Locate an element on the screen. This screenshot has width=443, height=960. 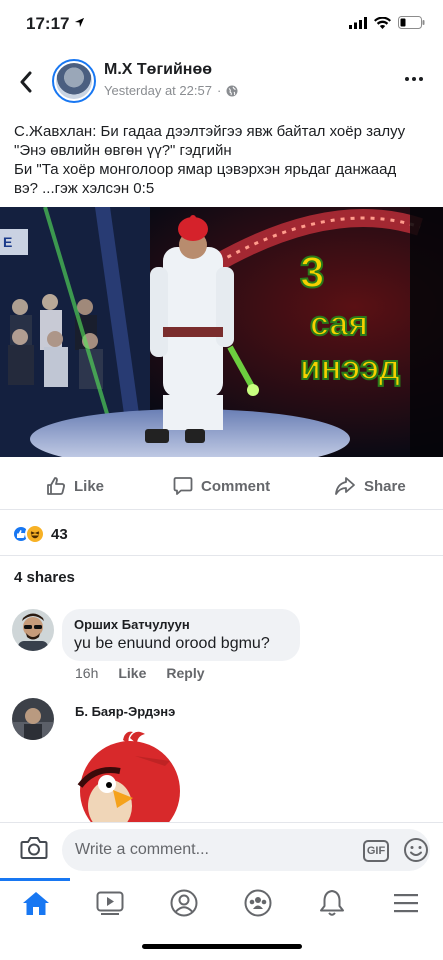
tab-groups is located at coordinates (258, 903).